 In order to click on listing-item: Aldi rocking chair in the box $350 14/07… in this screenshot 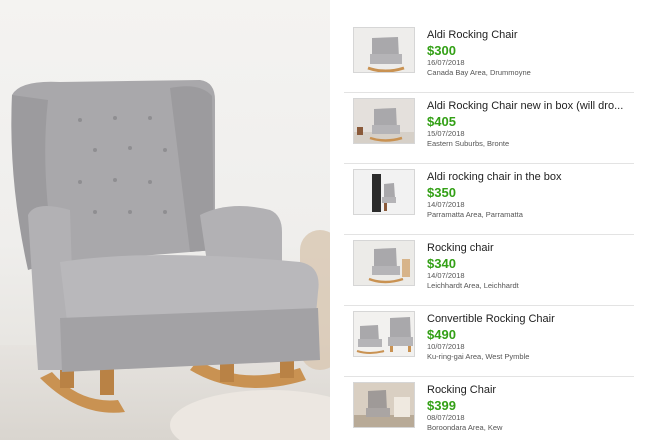, I will do `click(489, 199)`.